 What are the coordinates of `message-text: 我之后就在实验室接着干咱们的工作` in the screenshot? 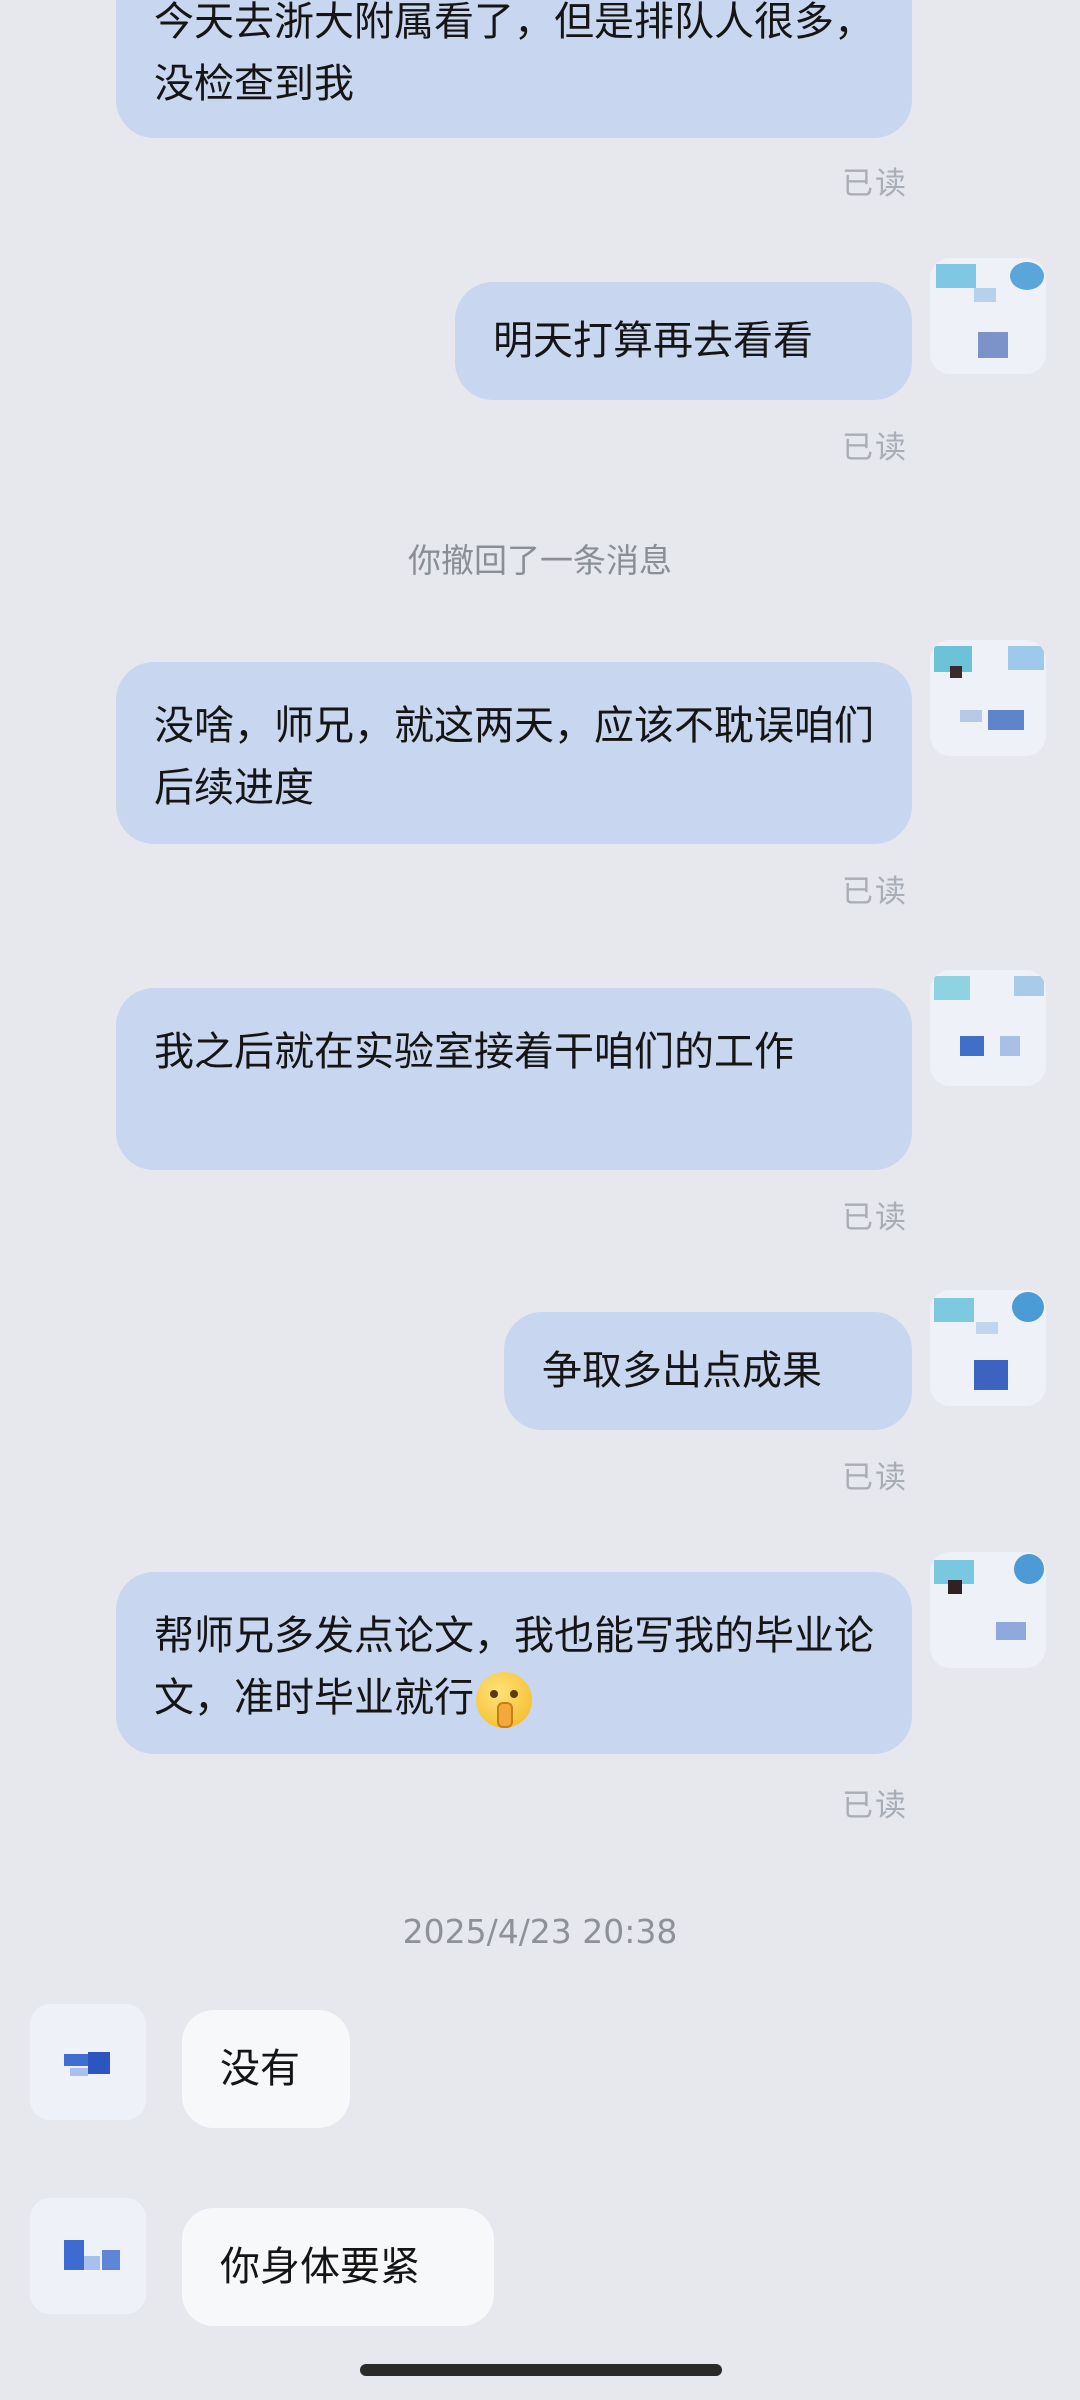 It's located at (474, 1052).